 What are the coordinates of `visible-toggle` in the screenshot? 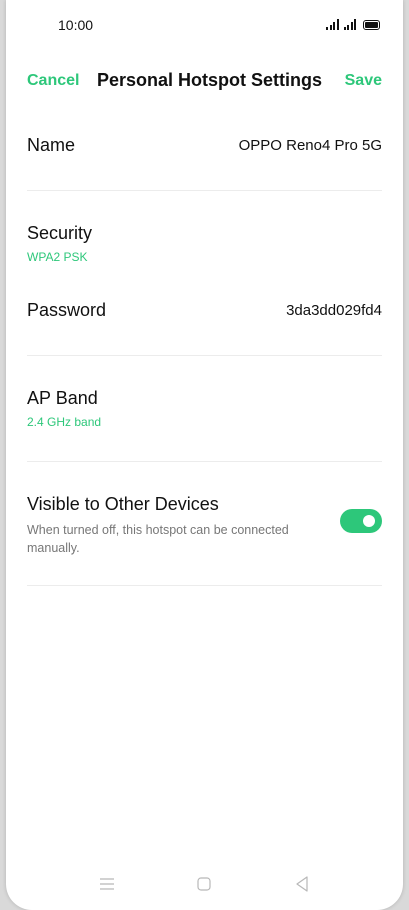 It's located at (361, 521).